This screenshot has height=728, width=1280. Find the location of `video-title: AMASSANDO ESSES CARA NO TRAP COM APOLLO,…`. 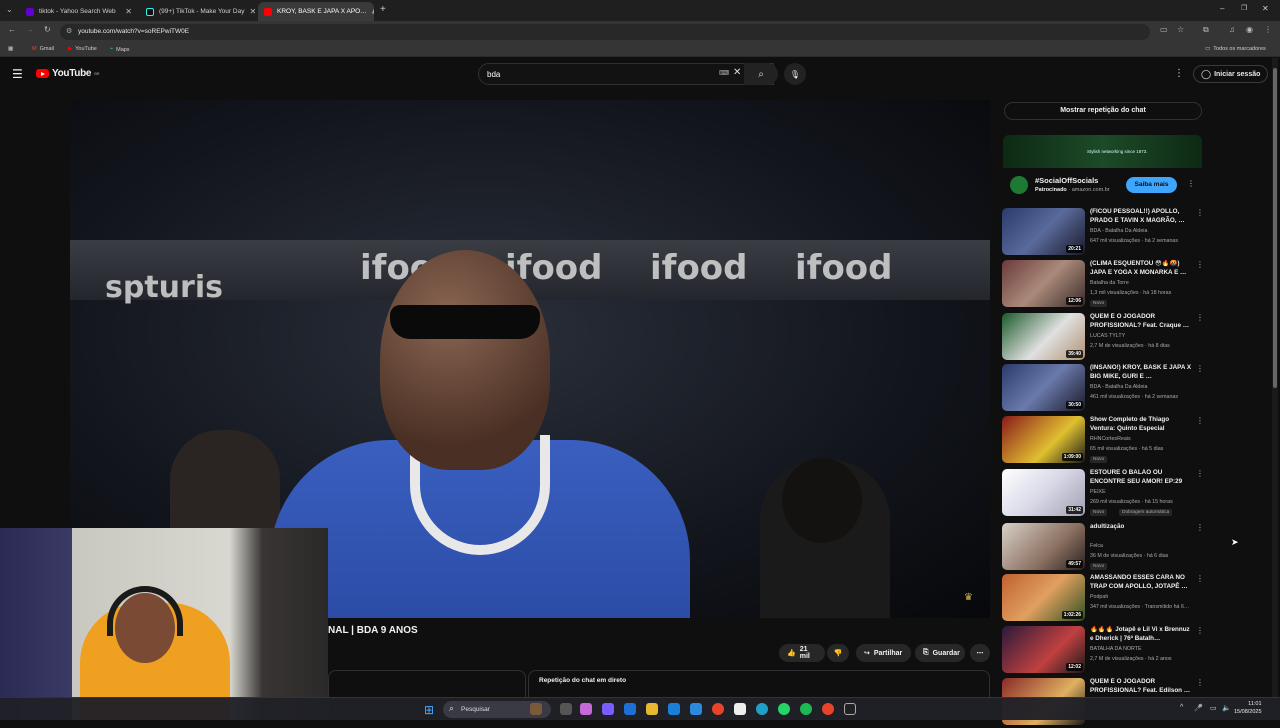

video-title: AMASSANDO ESSES CARA NO TRAP COM APOLLO,… is located at coordinates (1142, 582).